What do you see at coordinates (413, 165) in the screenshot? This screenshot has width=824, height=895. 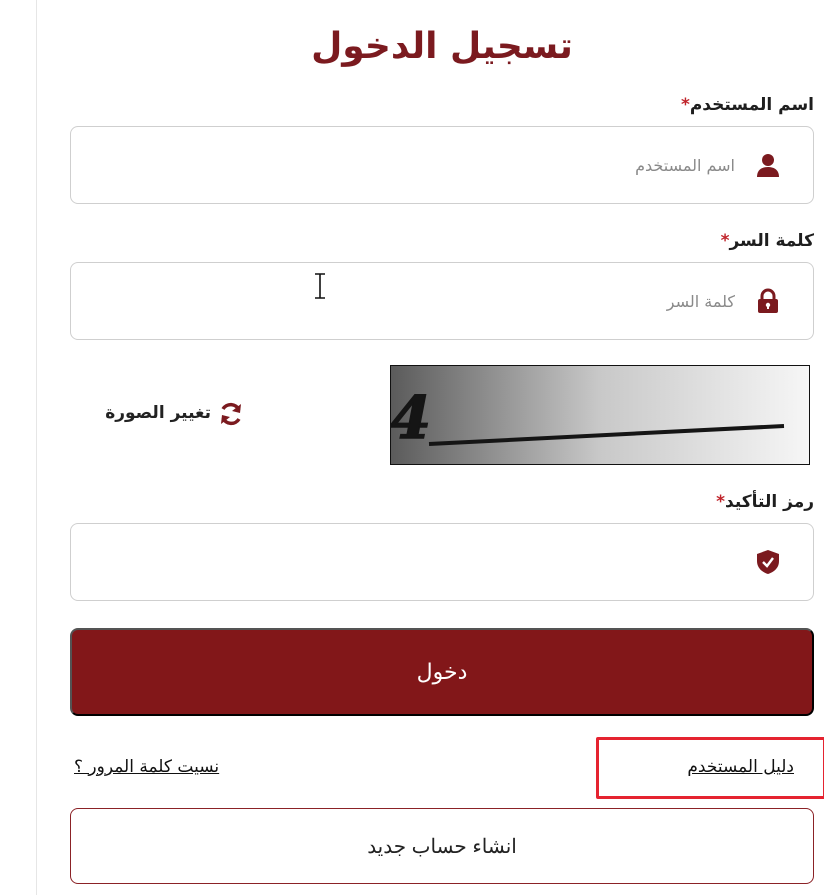 I see `username-input` at bounding box center [413, 165].